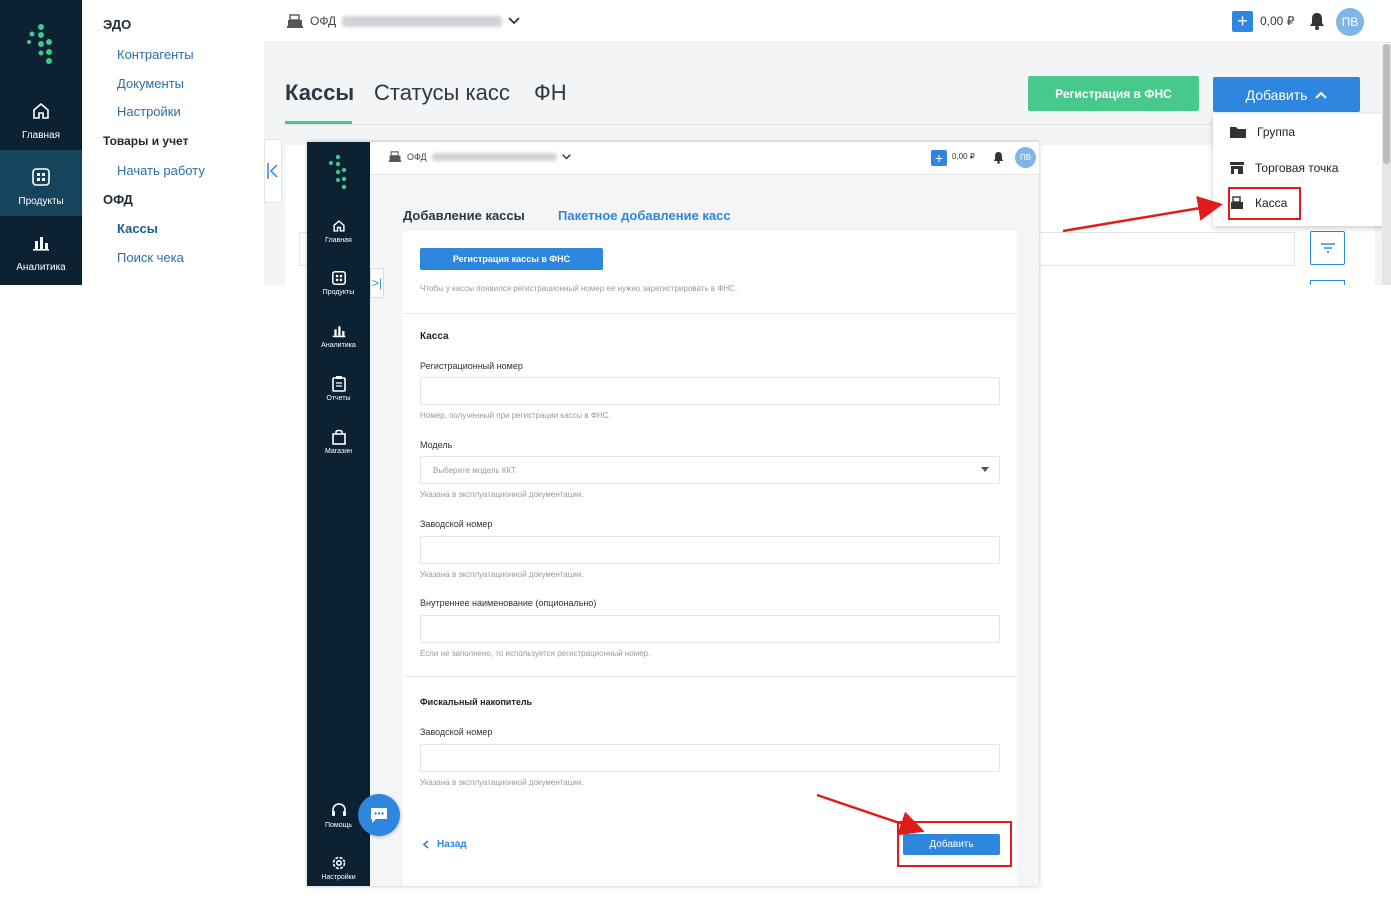 This screenshot has height=901, width=1391. Describe the element at coordinates (870, 814) in the screenshot. I see `arrow-to-submit` at that location.